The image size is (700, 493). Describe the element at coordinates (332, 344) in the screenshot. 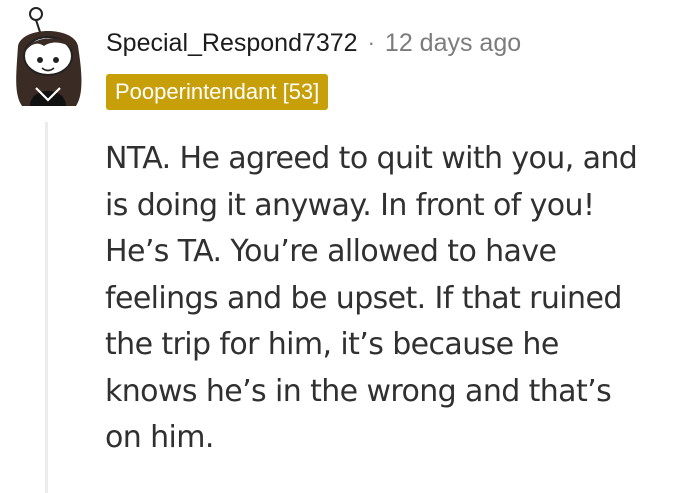

I see `comment-text-line: the trip for him, it’s because he` at that location.